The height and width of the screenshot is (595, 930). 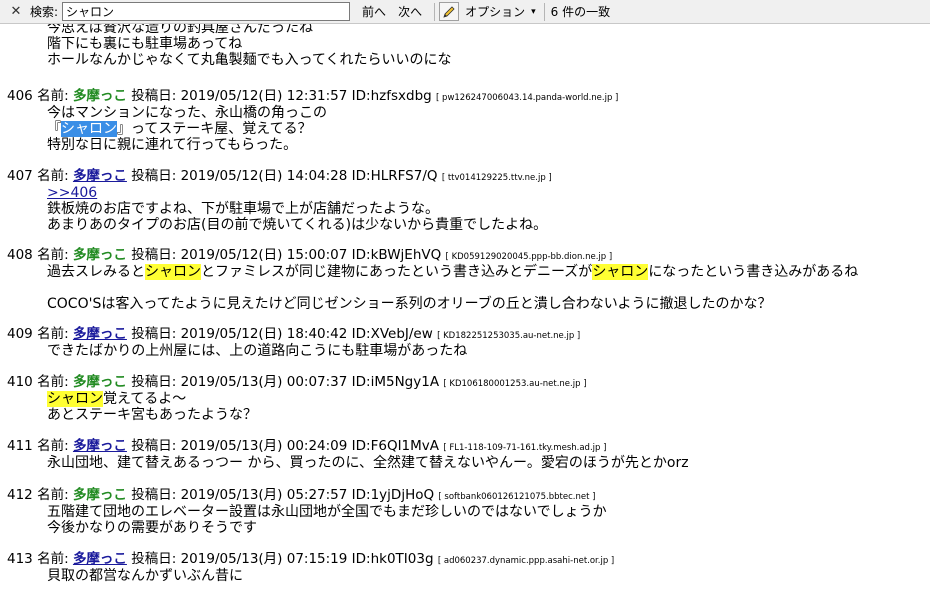 I want to click on search-input-value: シャロン, so click(x=90, y=12).